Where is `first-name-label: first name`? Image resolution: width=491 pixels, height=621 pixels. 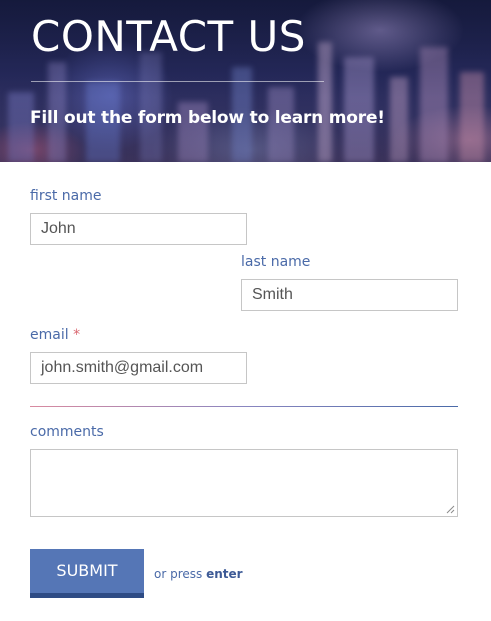
first-name-label: first name is located at coordinates (66, 196).